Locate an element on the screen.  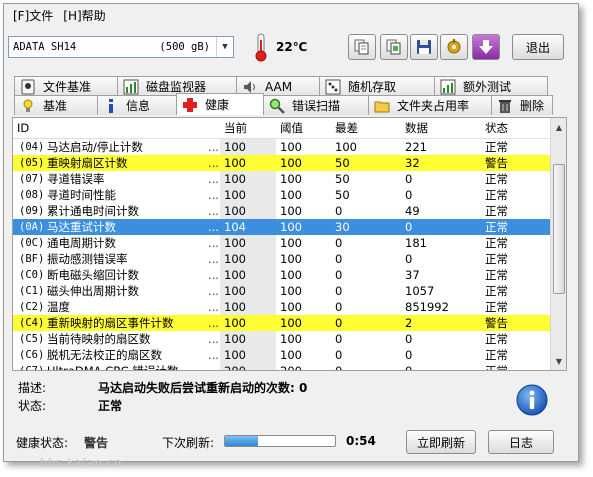
table-row: (C0) 断电磁头缩回计数... 100 100 0 37 正常 is located at coordinates (281, 275).